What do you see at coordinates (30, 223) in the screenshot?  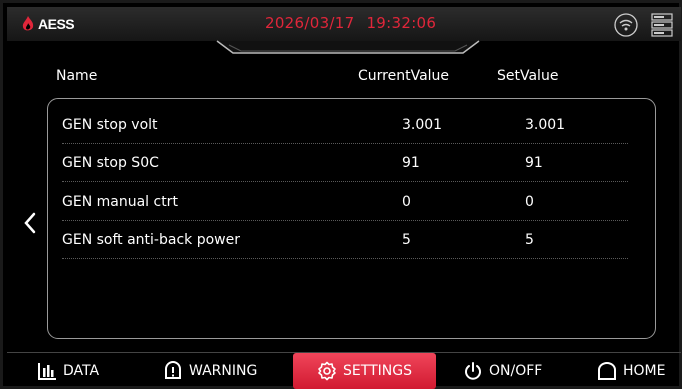 I see `chevron-left-icon` at bounding box center [30, 223].